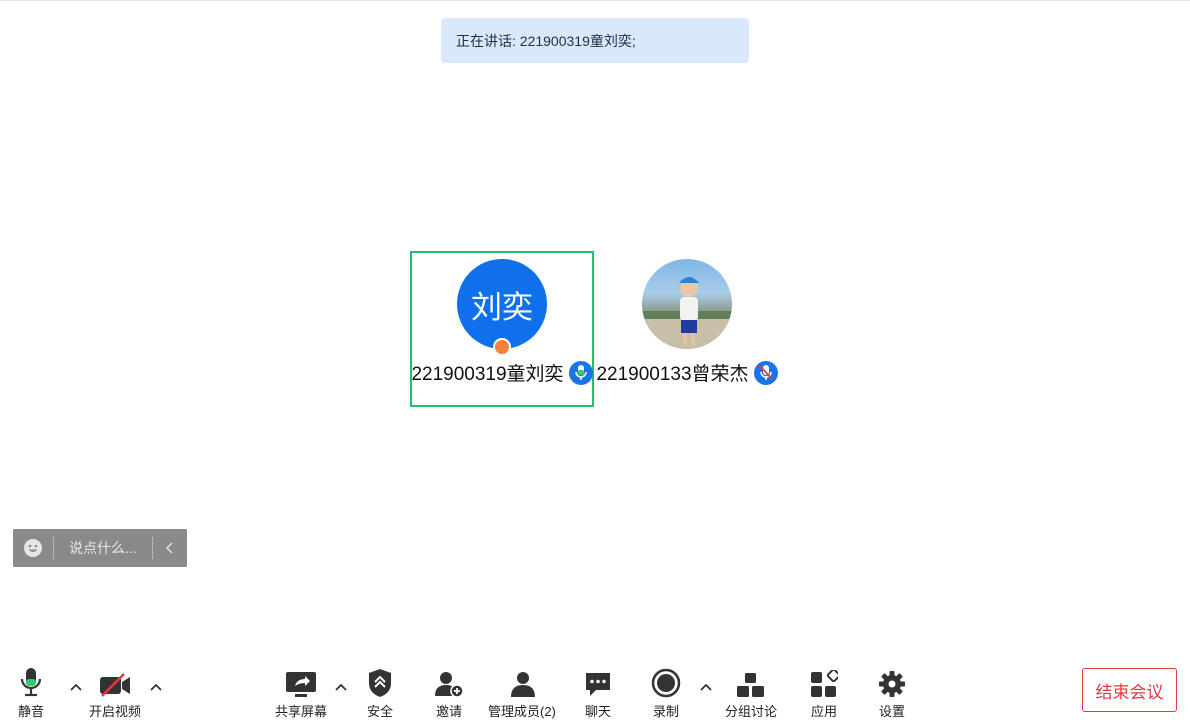 This screenshot has height=720, width=1190. I want to click on participant-name: 221900319童刘奕, so click(487, 374).